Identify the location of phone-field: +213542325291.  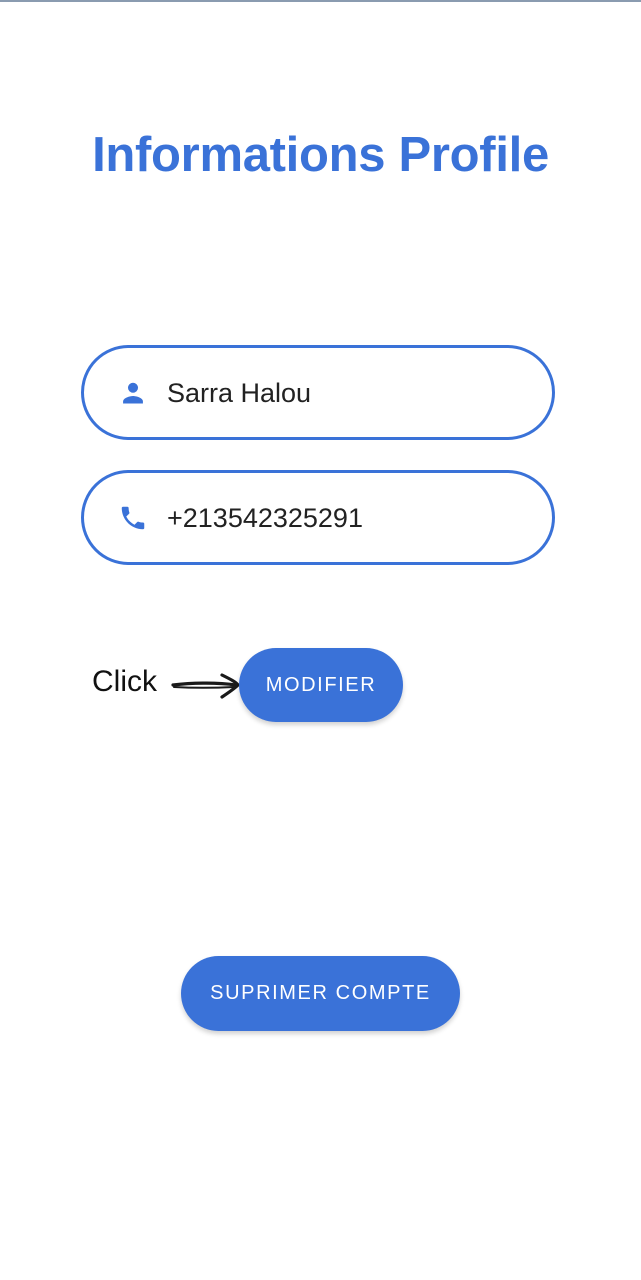
(318, 517).